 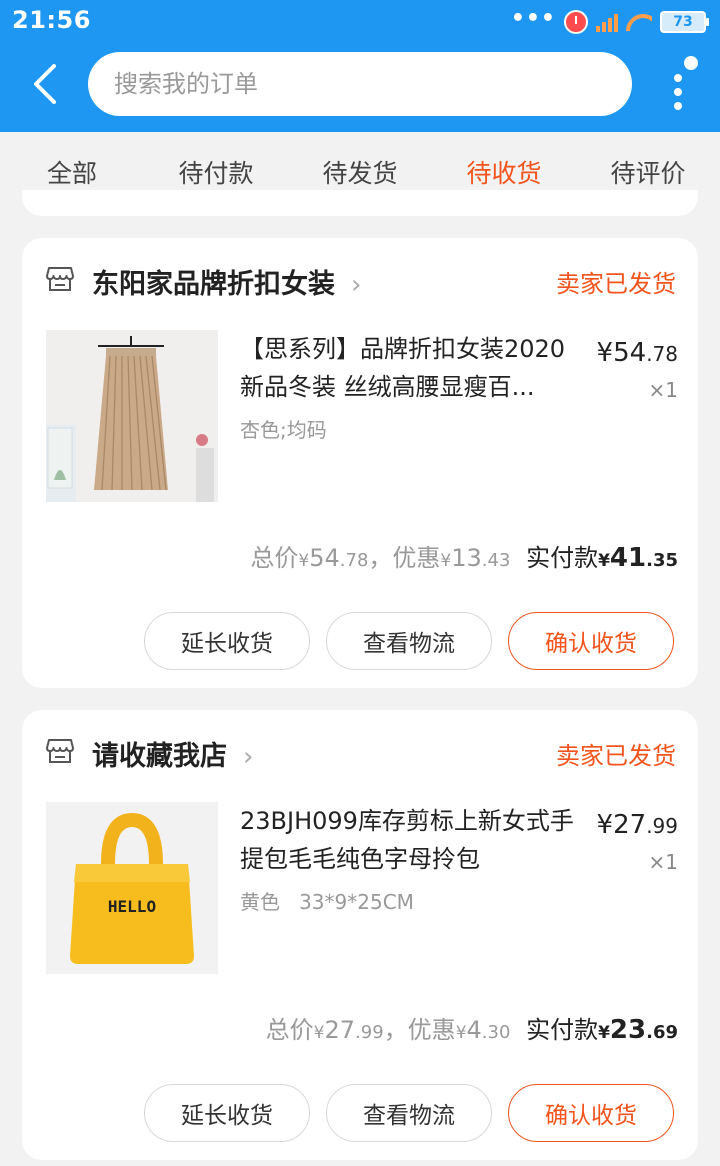 I want to click on price-integer: ¥54, so click(x=621, y=353).